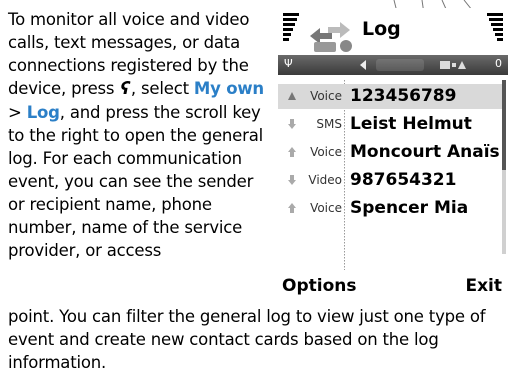 The image size is (512, 375). What do you see at coordinates (381, 29) in the screenshot?
I see `screen-title: Log` at bounding box center [381, 29].